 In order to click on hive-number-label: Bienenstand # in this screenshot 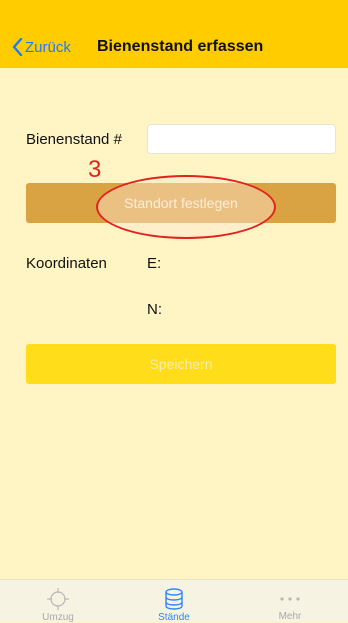, I will do `click(74, 139)`.